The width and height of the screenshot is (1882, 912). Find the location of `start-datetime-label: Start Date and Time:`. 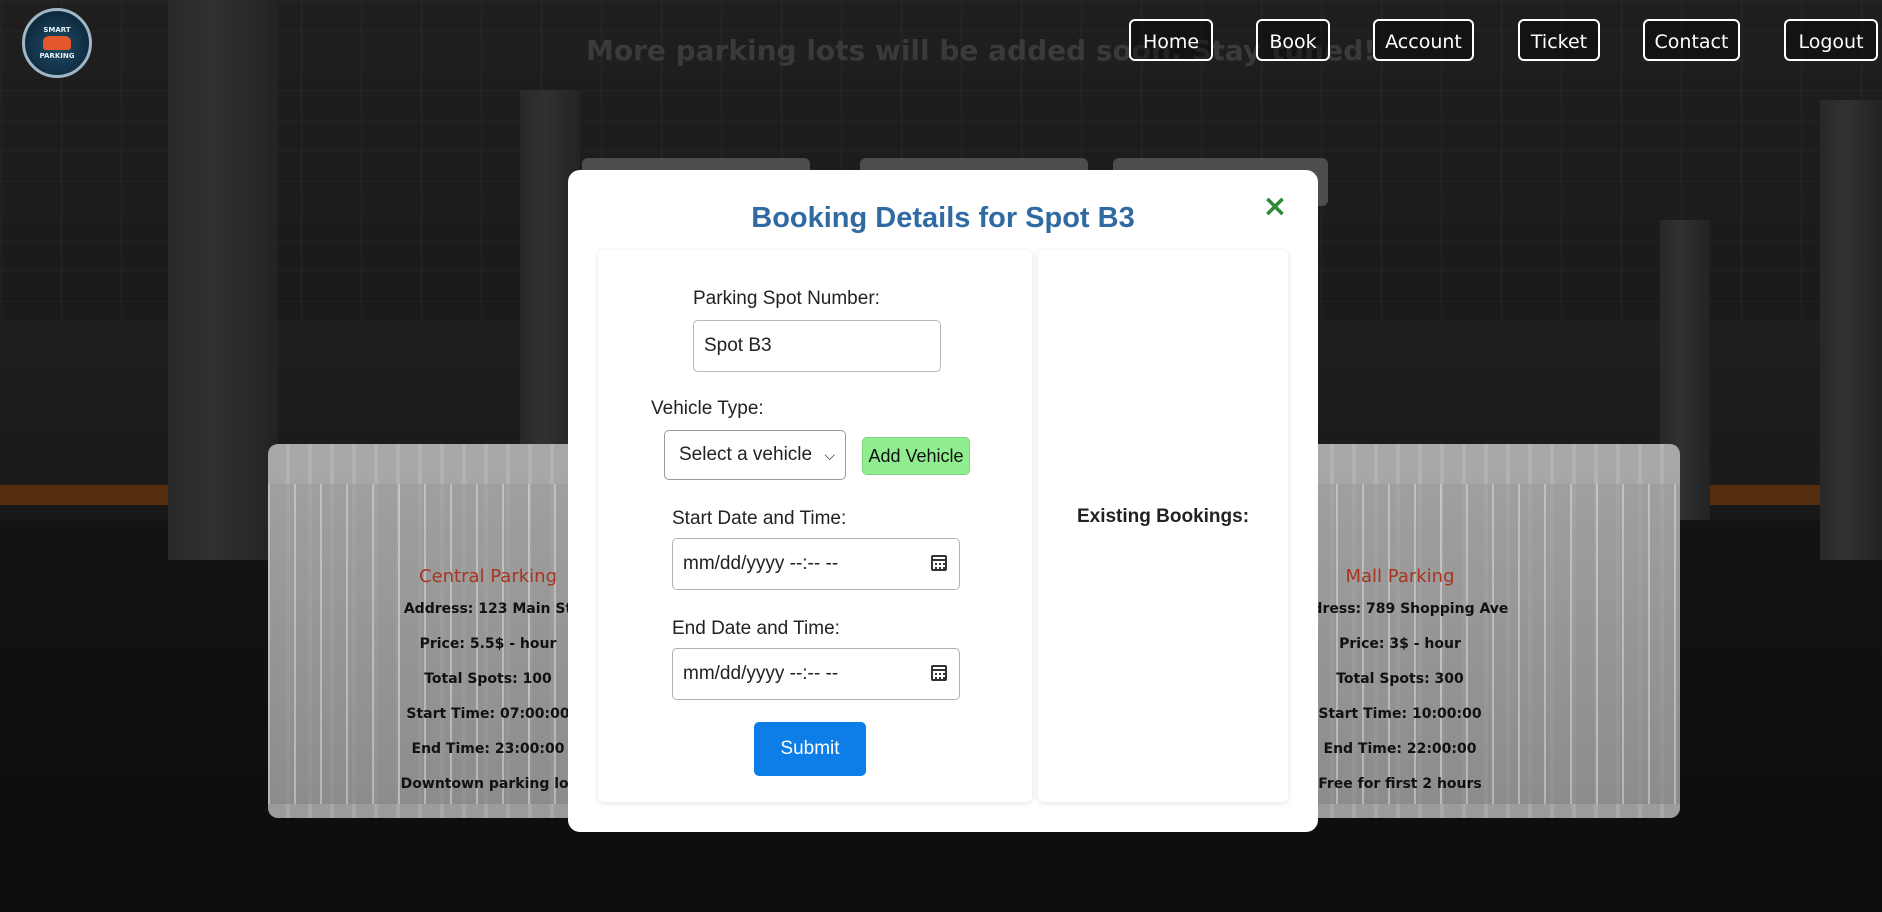

start-datetime-label: Start Date and Time: is located at coordinates (759, 518).